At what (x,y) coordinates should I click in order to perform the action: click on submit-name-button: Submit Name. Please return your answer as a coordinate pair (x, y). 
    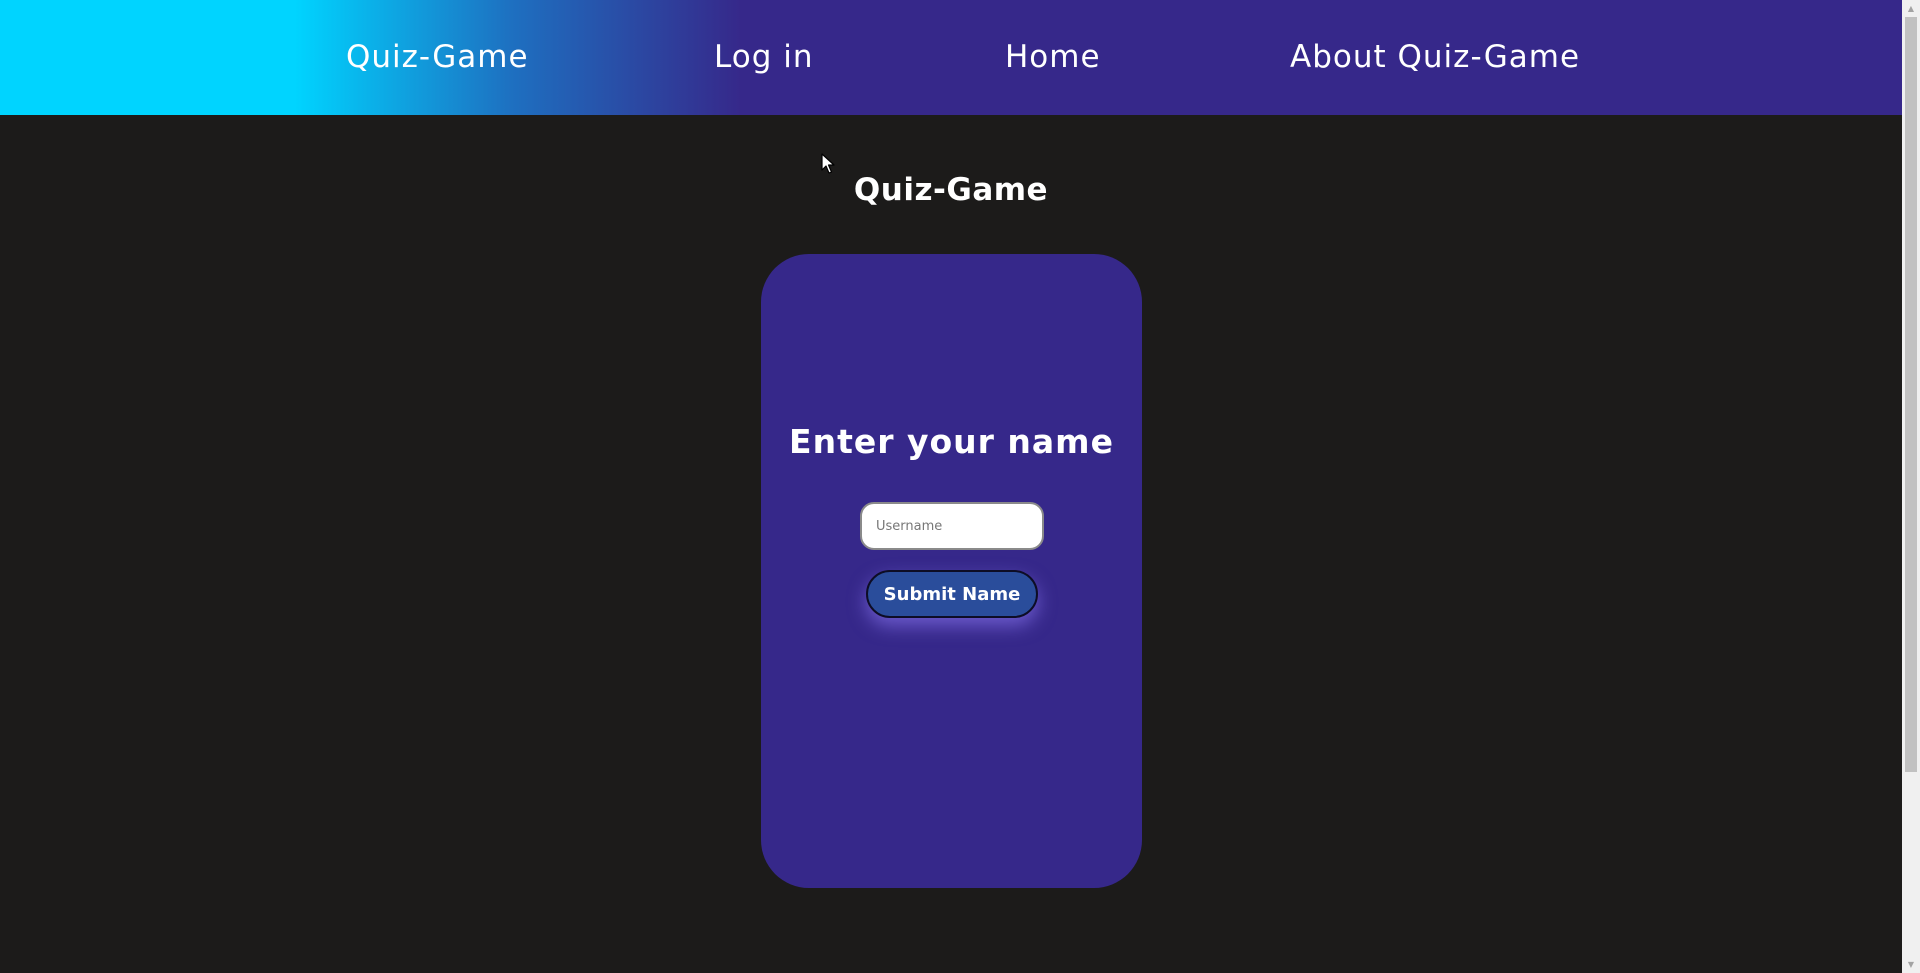
    Looking at the image, I should click on (952, 594).